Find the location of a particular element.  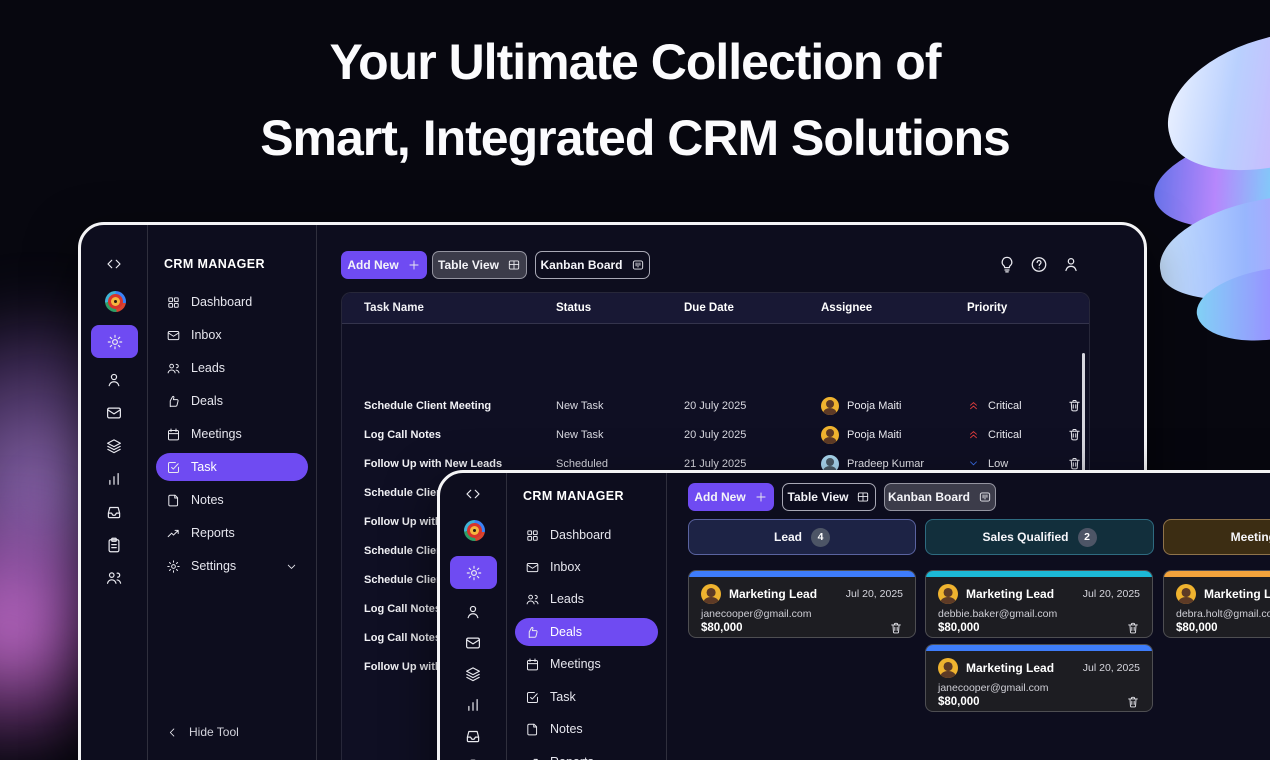

reports-icon is located at coordinates (532, 757).